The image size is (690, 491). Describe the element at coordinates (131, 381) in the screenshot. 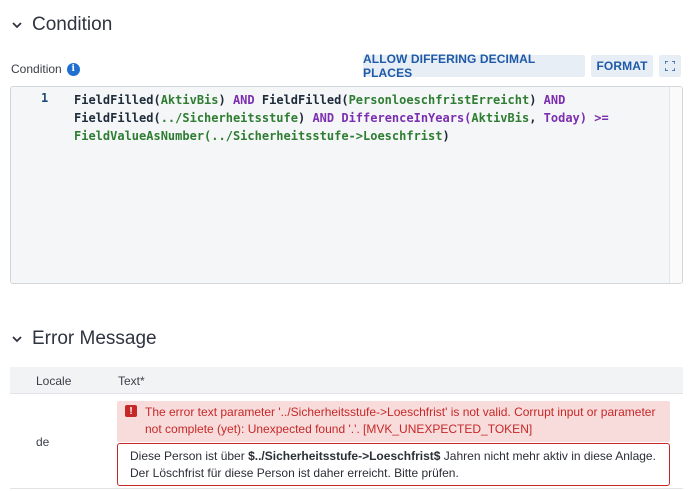

I see `column-header-text: Text*` at that location.